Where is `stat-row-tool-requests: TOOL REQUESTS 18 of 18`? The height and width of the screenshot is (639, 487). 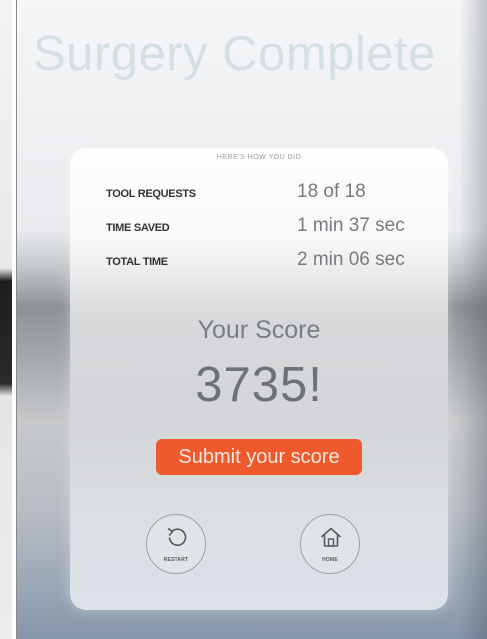 stat-row-tool-requests: TOOL REQUESTS 18 of 18 is located at coordinates (271, 195).